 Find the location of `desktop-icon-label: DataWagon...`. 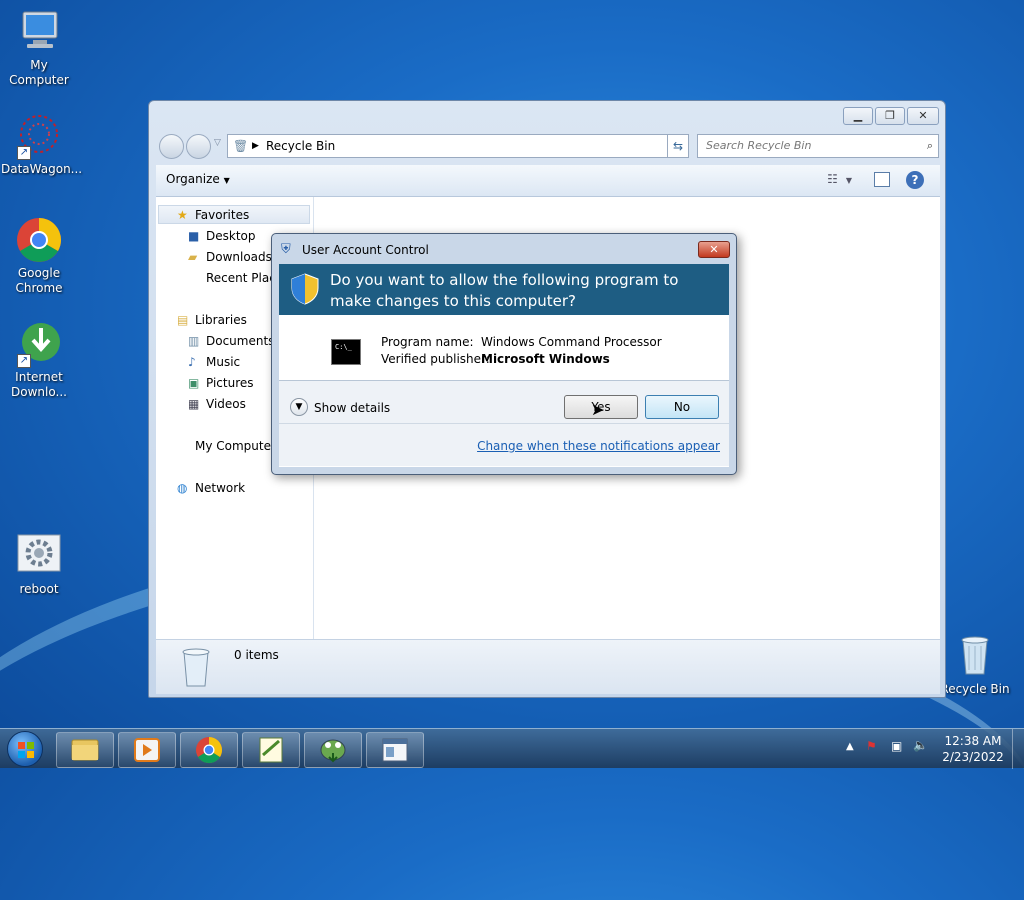

desktop-icon-label: DataWagon... is located at coordinates (42, 169).